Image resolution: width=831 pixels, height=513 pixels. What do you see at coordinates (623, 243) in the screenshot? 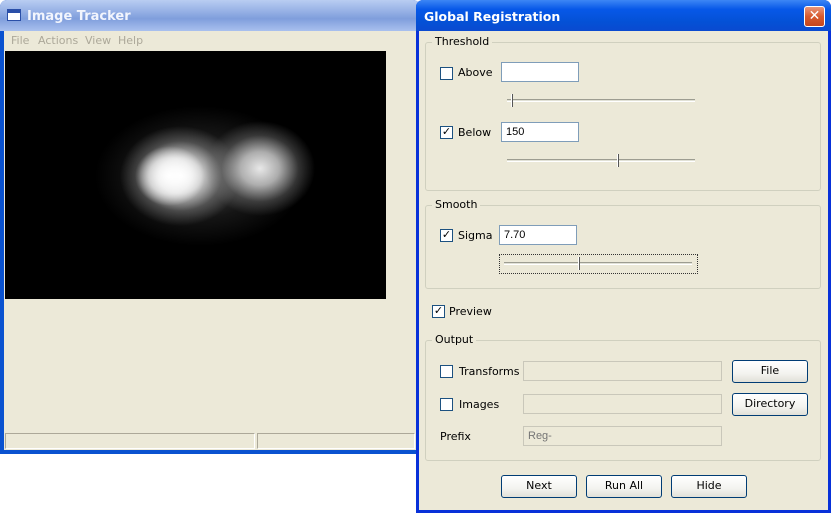
I see `smooth-group: Smooth ✓ Sigma` at bounding box center [623, 243].